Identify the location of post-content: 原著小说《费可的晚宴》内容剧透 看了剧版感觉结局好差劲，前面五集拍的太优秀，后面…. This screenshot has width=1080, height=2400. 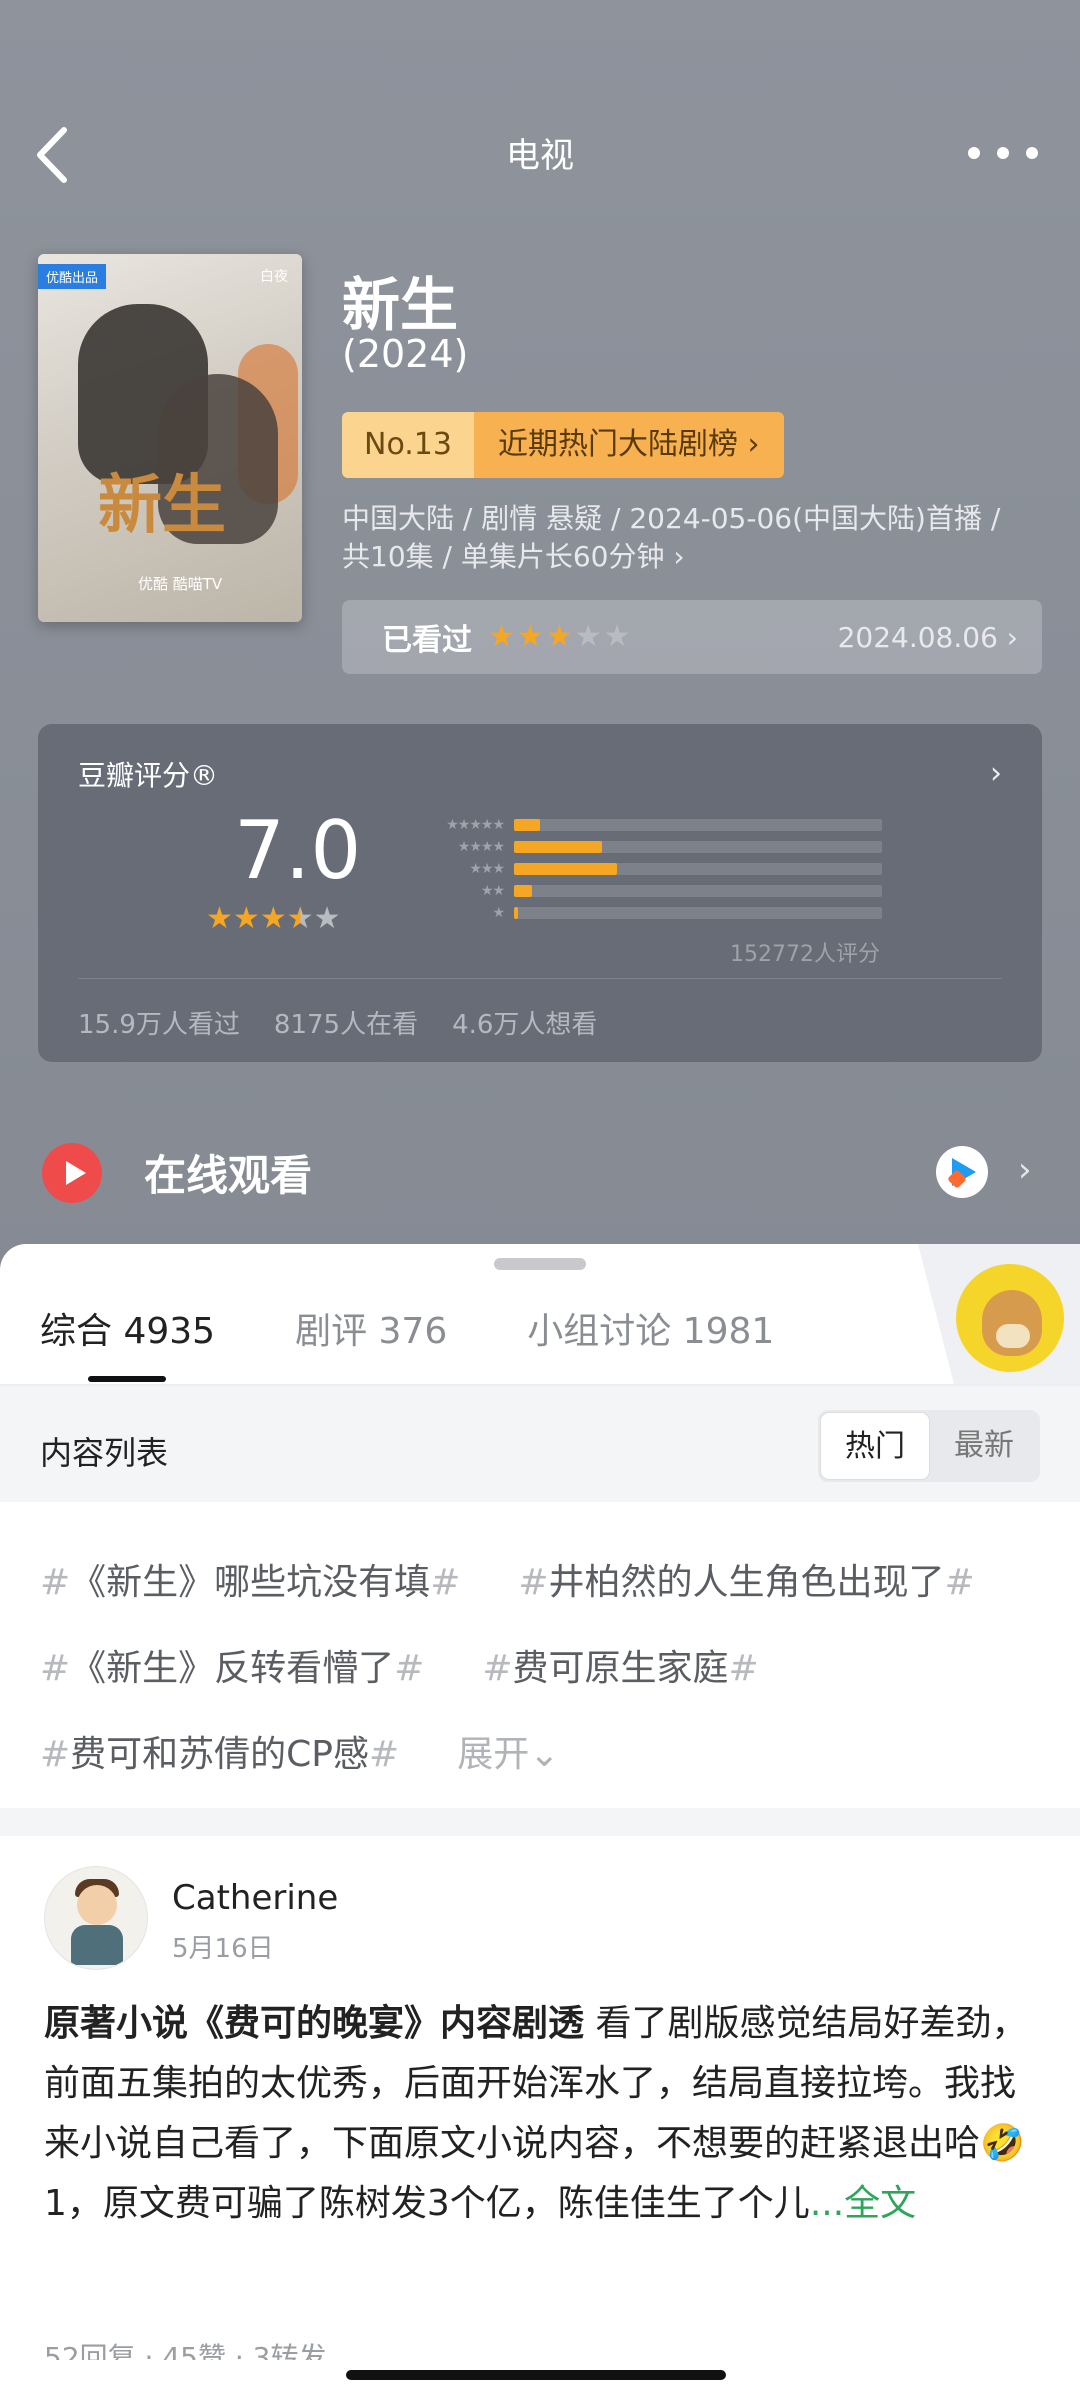
(544, 2114).